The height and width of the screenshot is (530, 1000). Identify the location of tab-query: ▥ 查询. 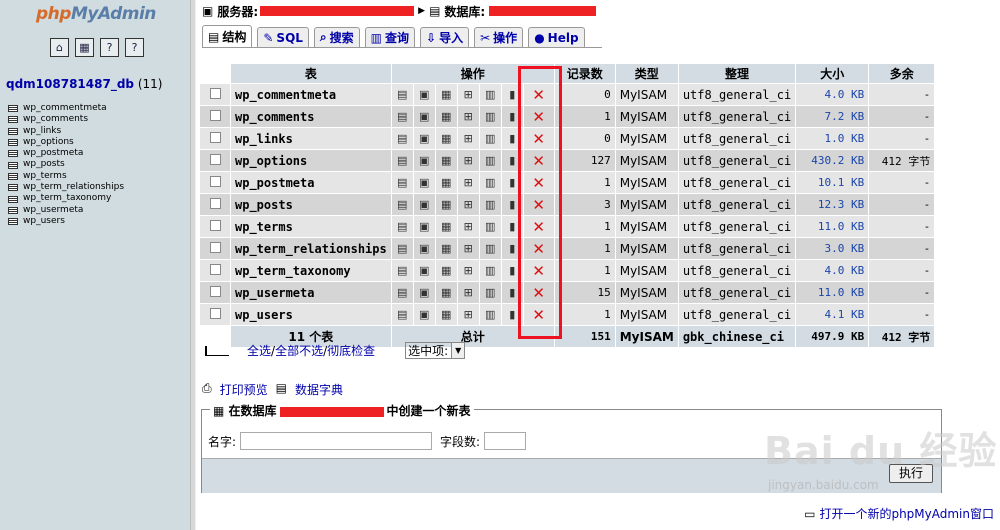
(390, 37).